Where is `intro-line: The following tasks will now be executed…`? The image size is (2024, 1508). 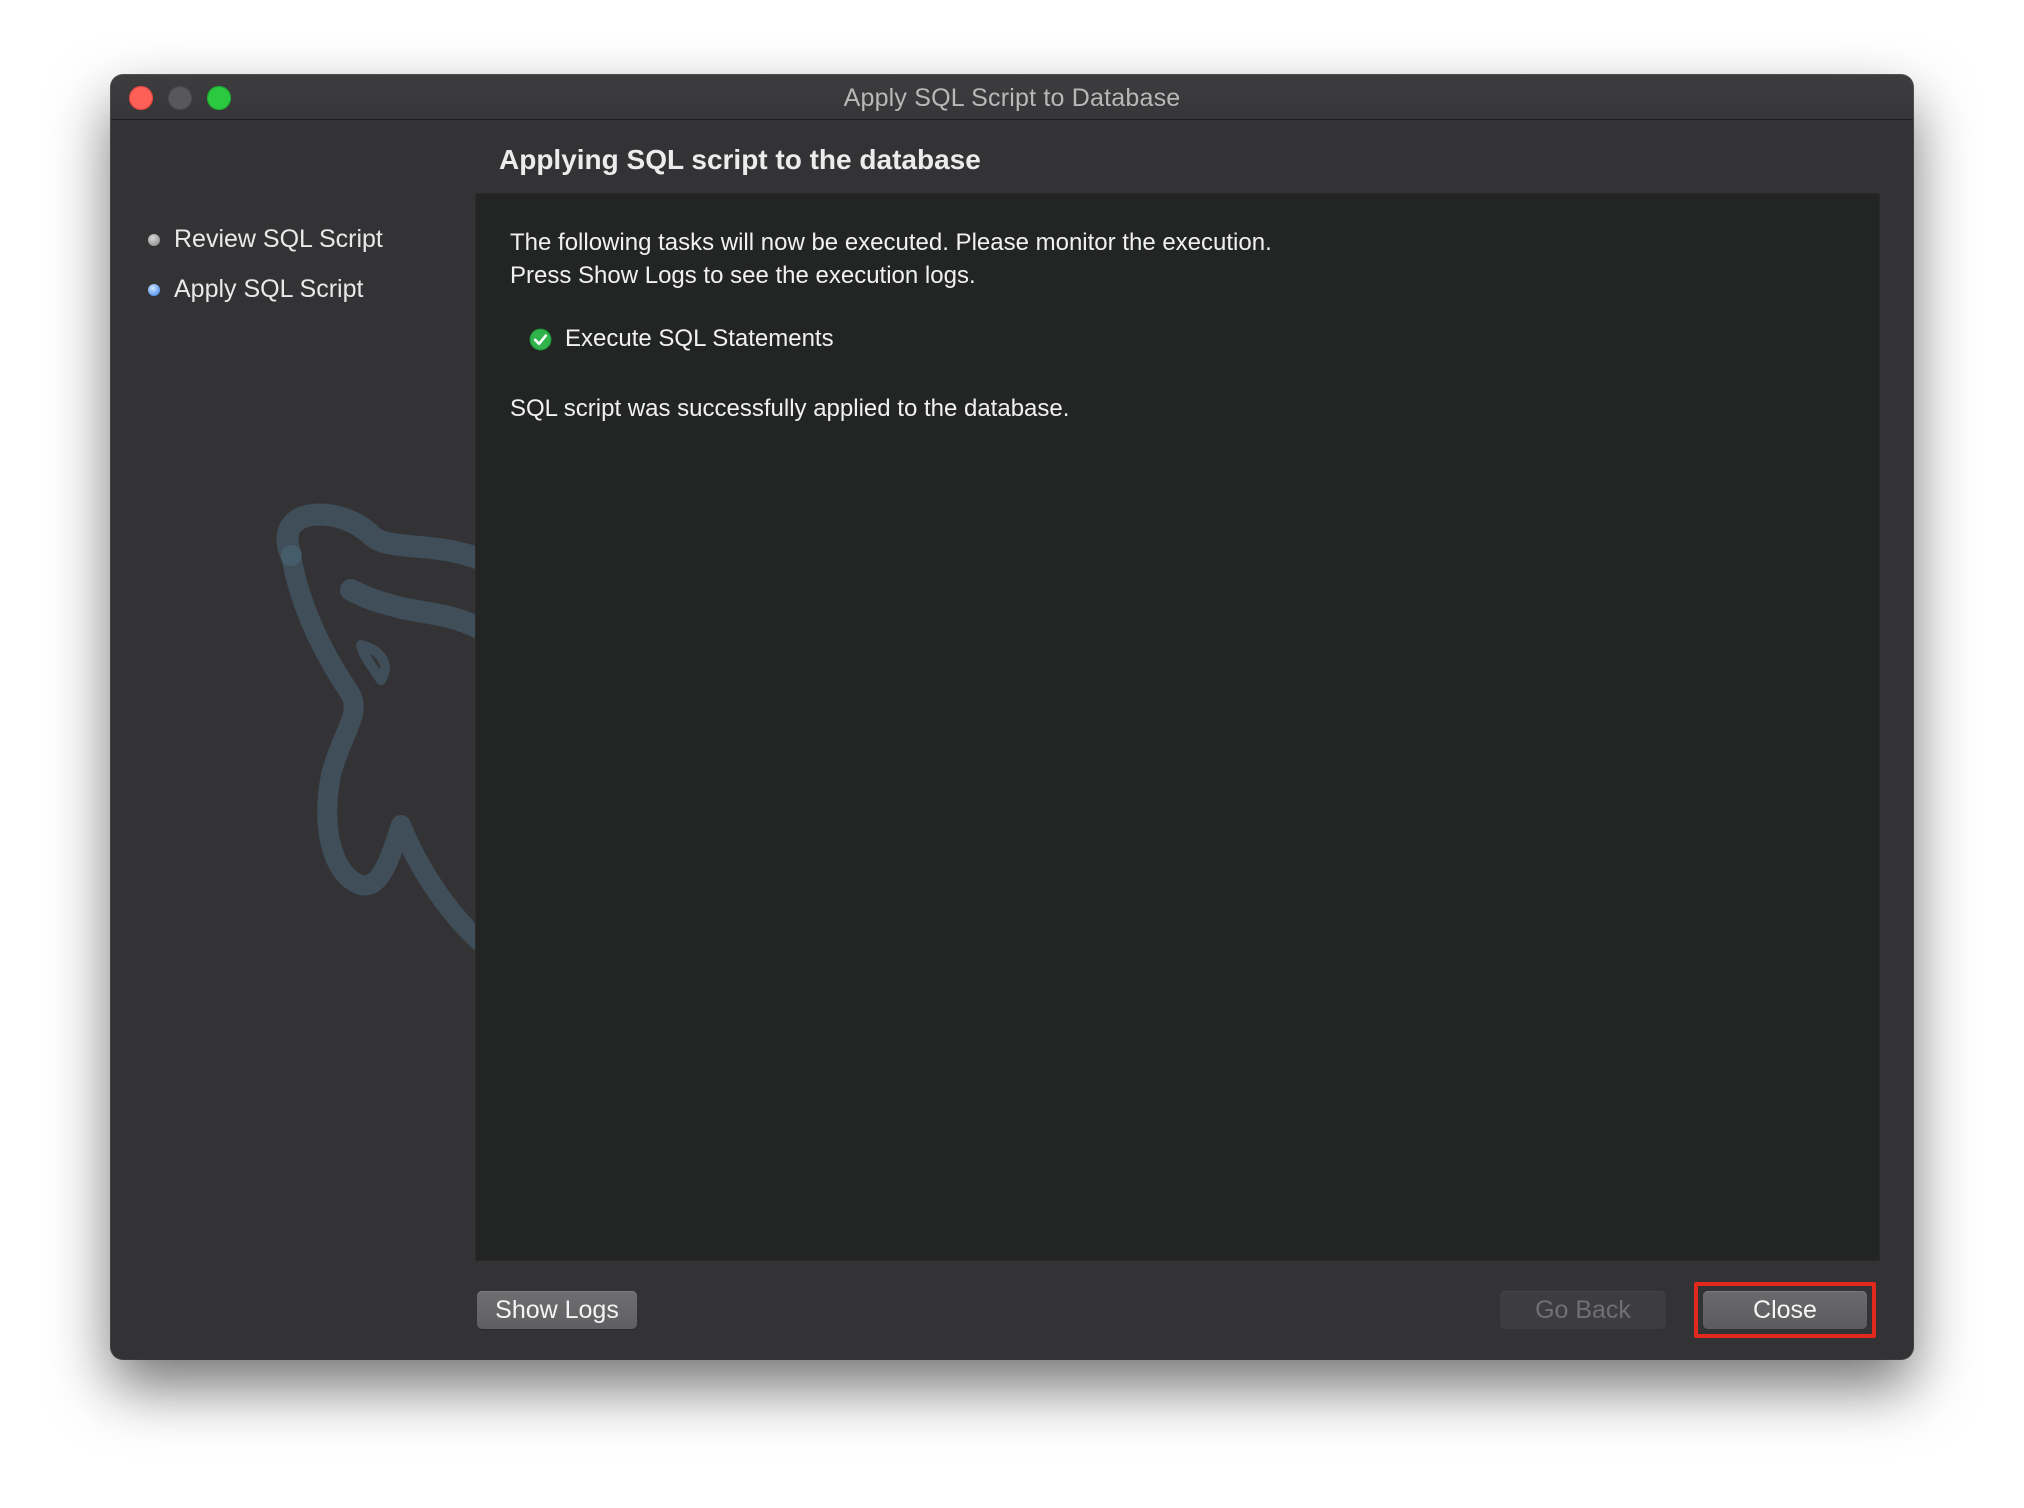
intro-line: The following tasks will now be executed… is located at coordinates (891, 242).